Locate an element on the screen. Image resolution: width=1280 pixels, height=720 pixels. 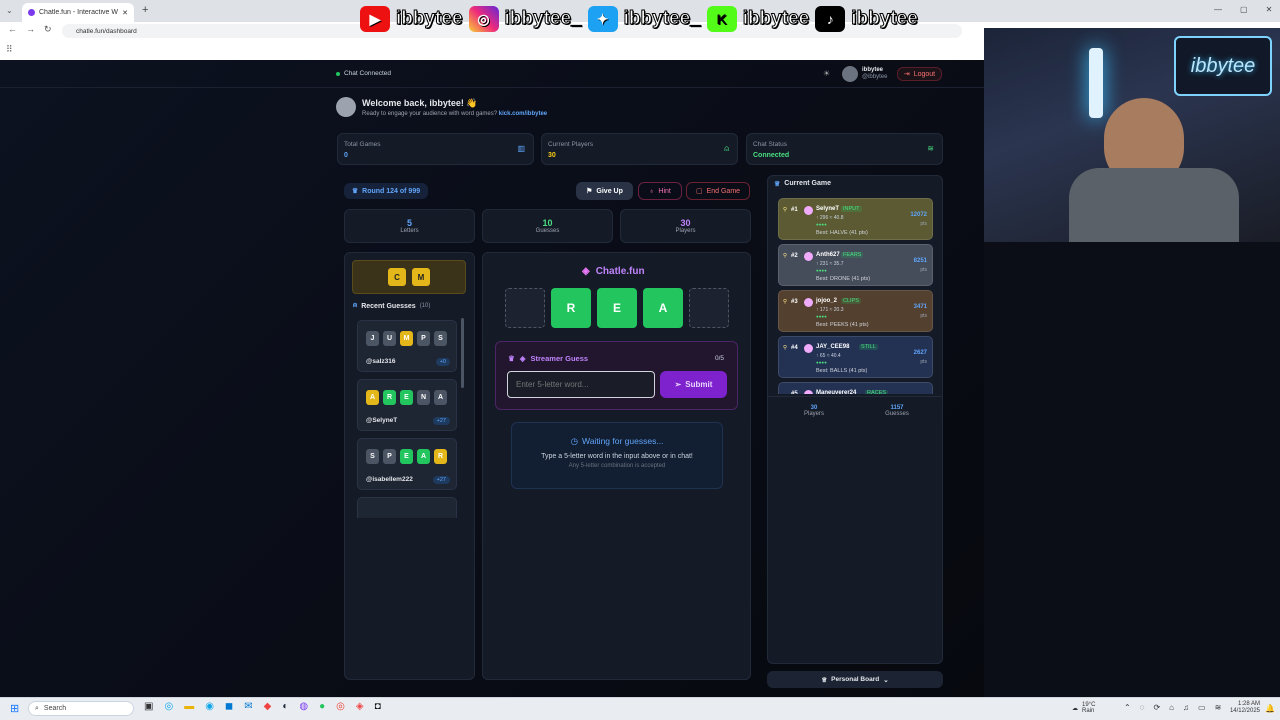
windows-start-icon: ⊞ is located at coordinates (14, 708).